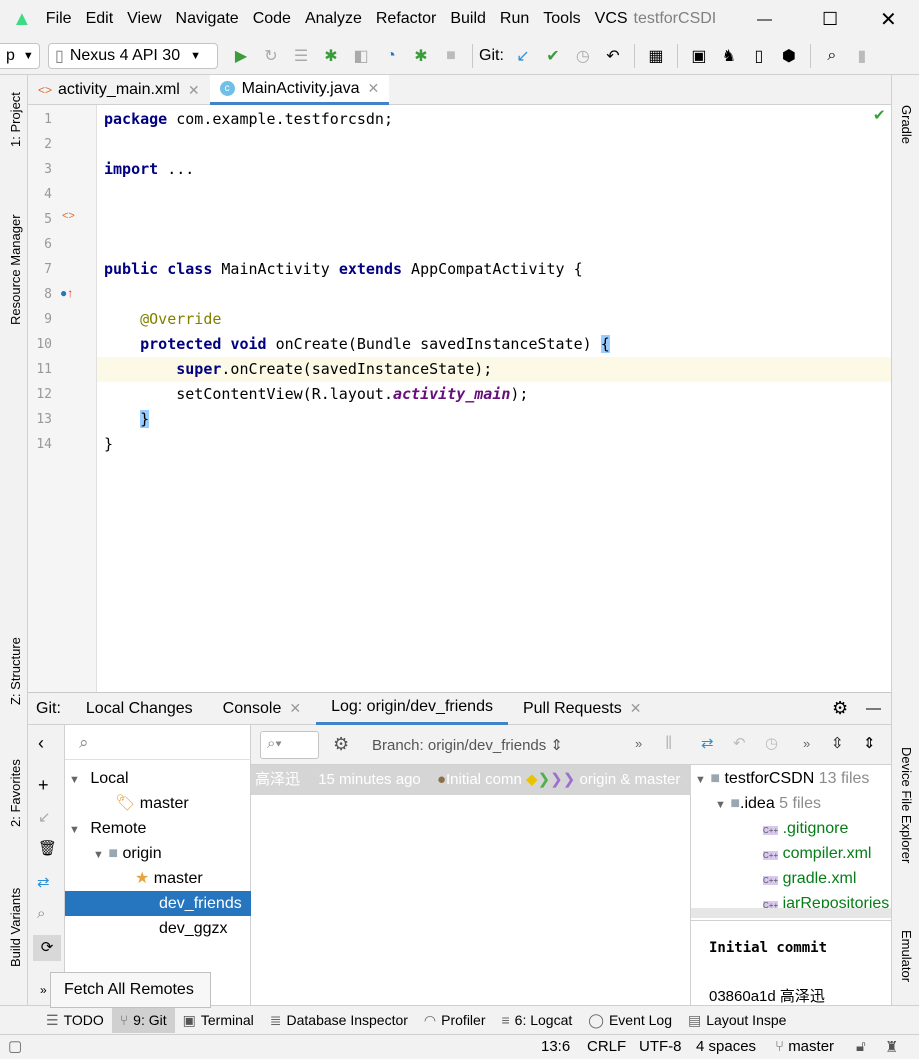 Image resolution: width=919 pixels, height=1059 pixels. I want to click on collapse-all-icon: ⇕, so click(869, 743).